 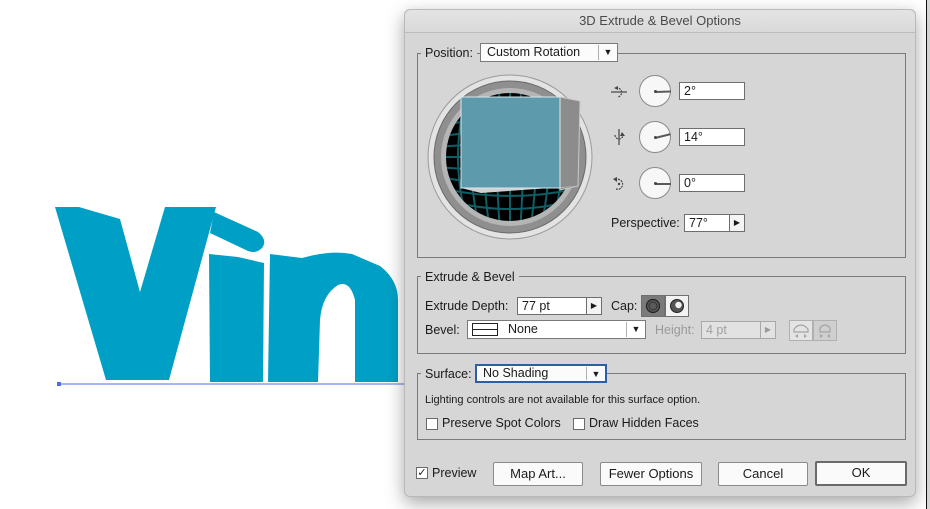 I want to click on window-edge, so click(x=928, y=254).